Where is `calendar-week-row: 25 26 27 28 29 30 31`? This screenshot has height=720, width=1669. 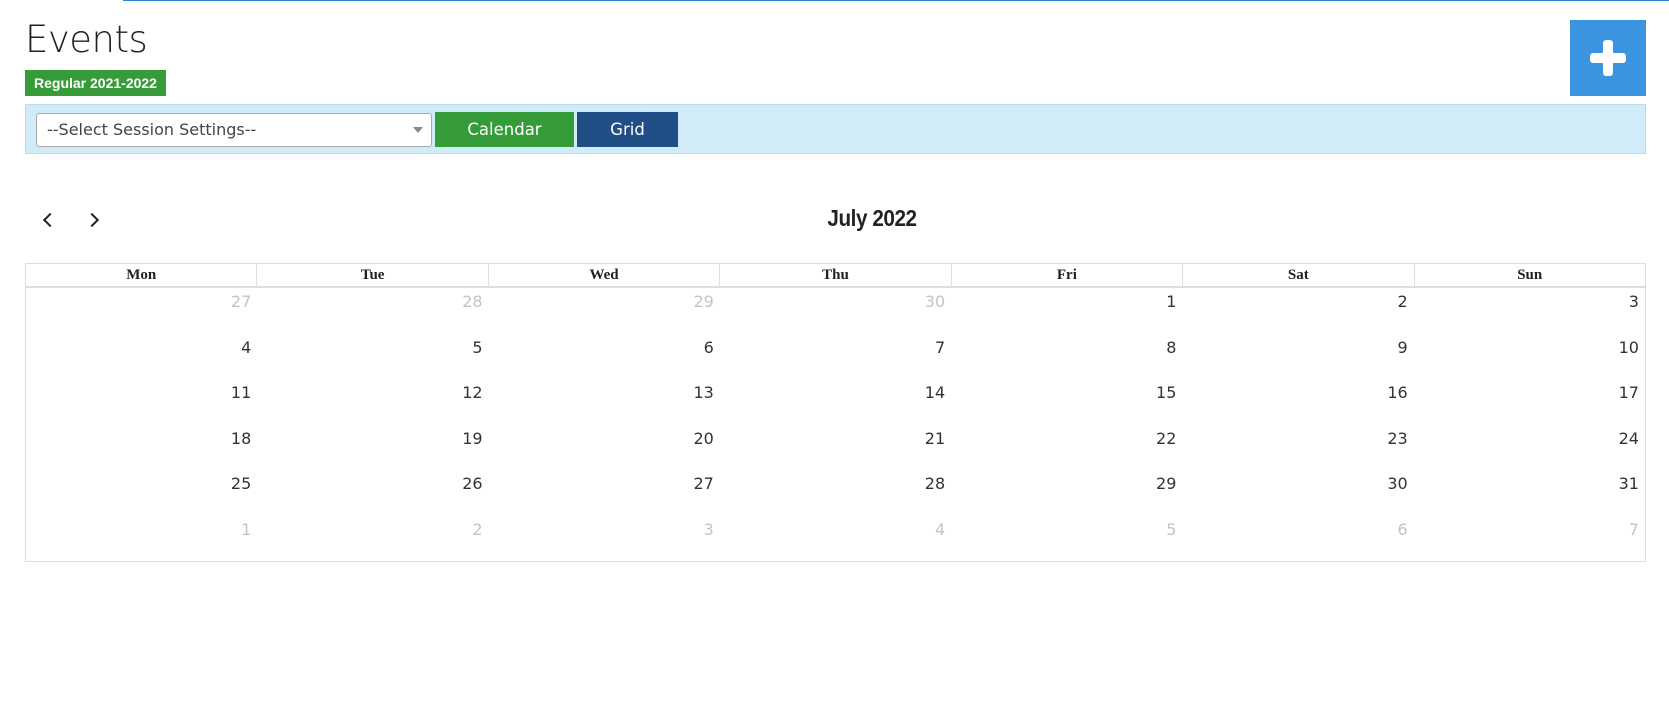 calendar-week-row: 25 26 27 28 29 30 31 is located at coordinates (835, 493).